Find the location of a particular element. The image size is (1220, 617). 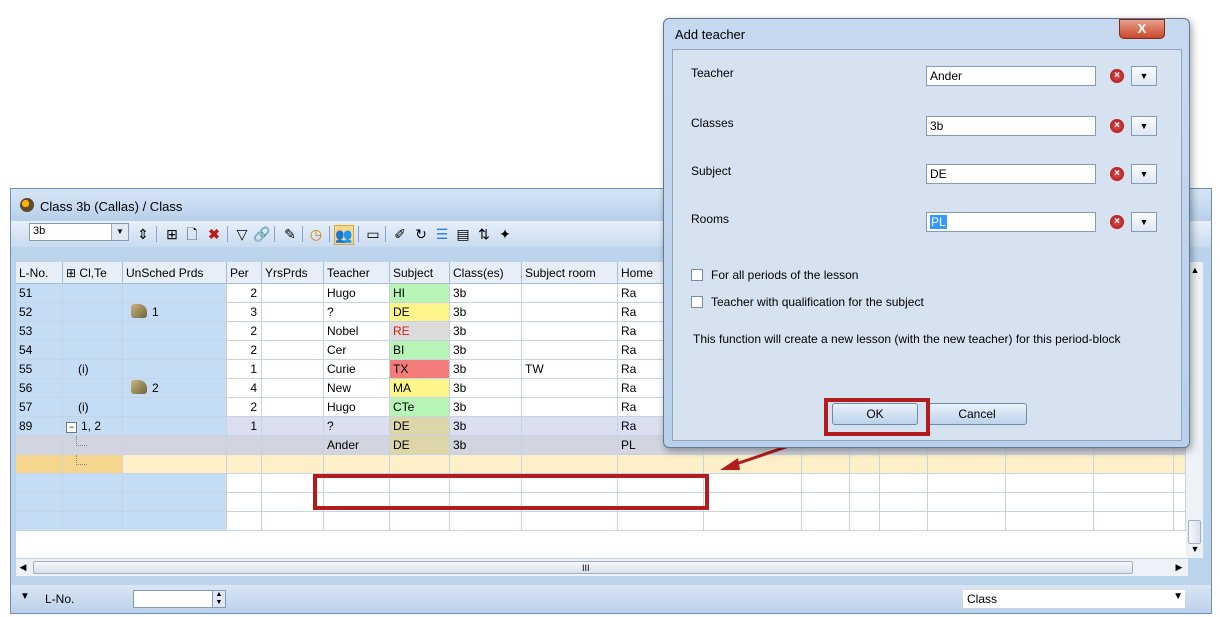

cell-lno: 51 is located at coordinates (39, 293).